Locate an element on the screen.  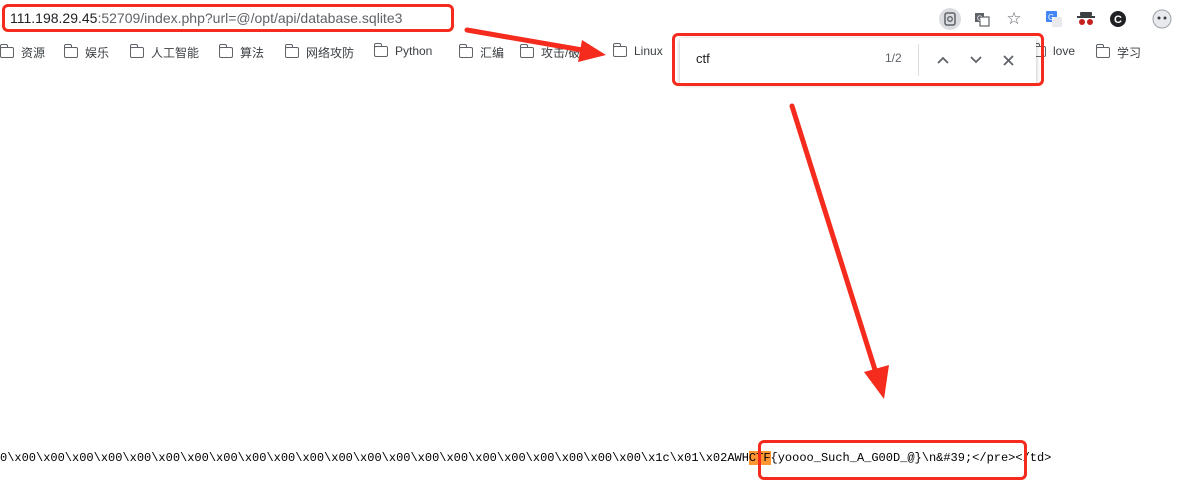
arrow-url-to-bookmarks is located at coordinates (535, 44).